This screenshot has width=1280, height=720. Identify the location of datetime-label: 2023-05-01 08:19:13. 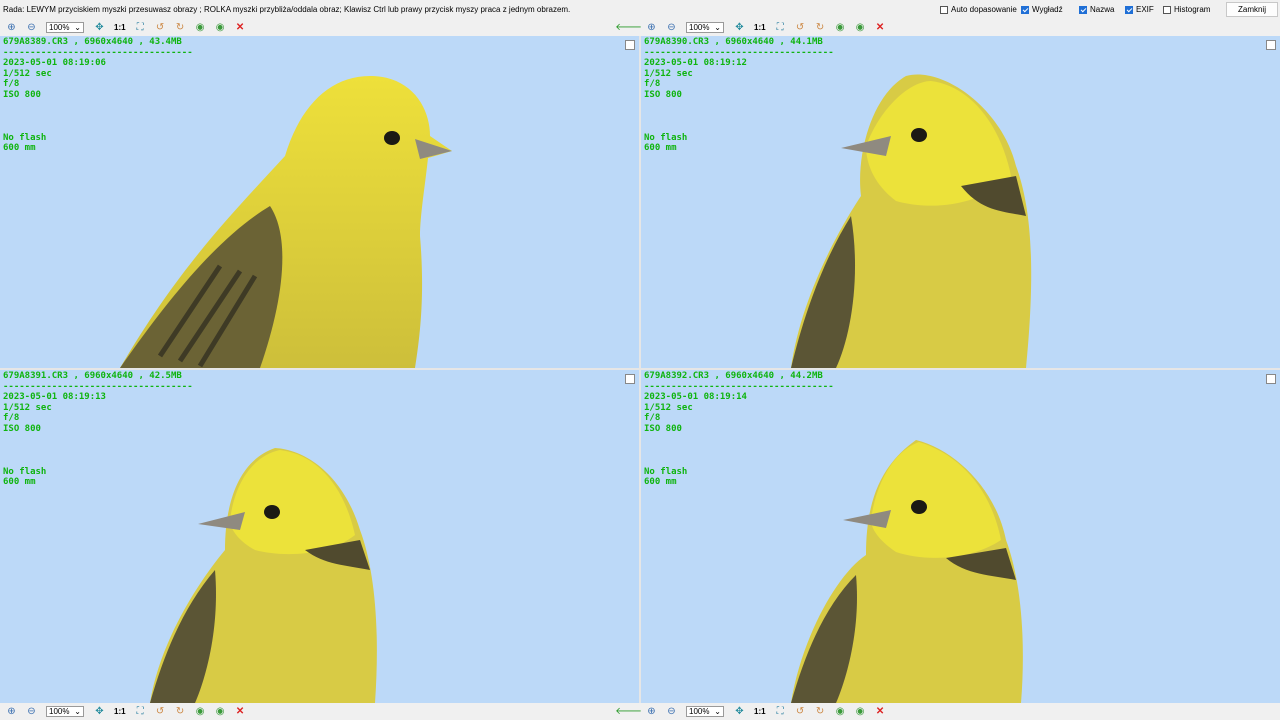
(54, 397).